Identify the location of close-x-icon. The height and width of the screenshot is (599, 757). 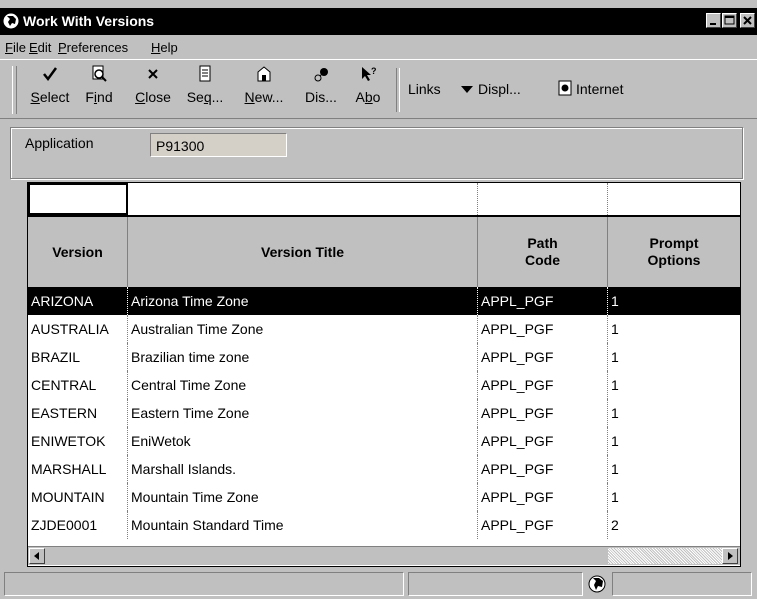
(153, 74).